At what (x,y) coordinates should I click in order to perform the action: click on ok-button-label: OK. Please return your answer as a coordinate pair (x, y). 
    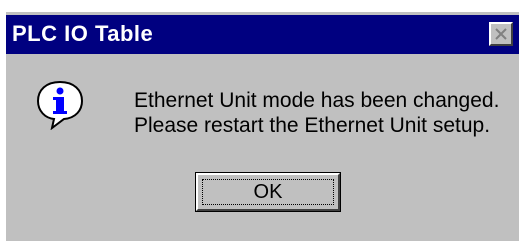
    Looking at the image, I should click on (268, 192).